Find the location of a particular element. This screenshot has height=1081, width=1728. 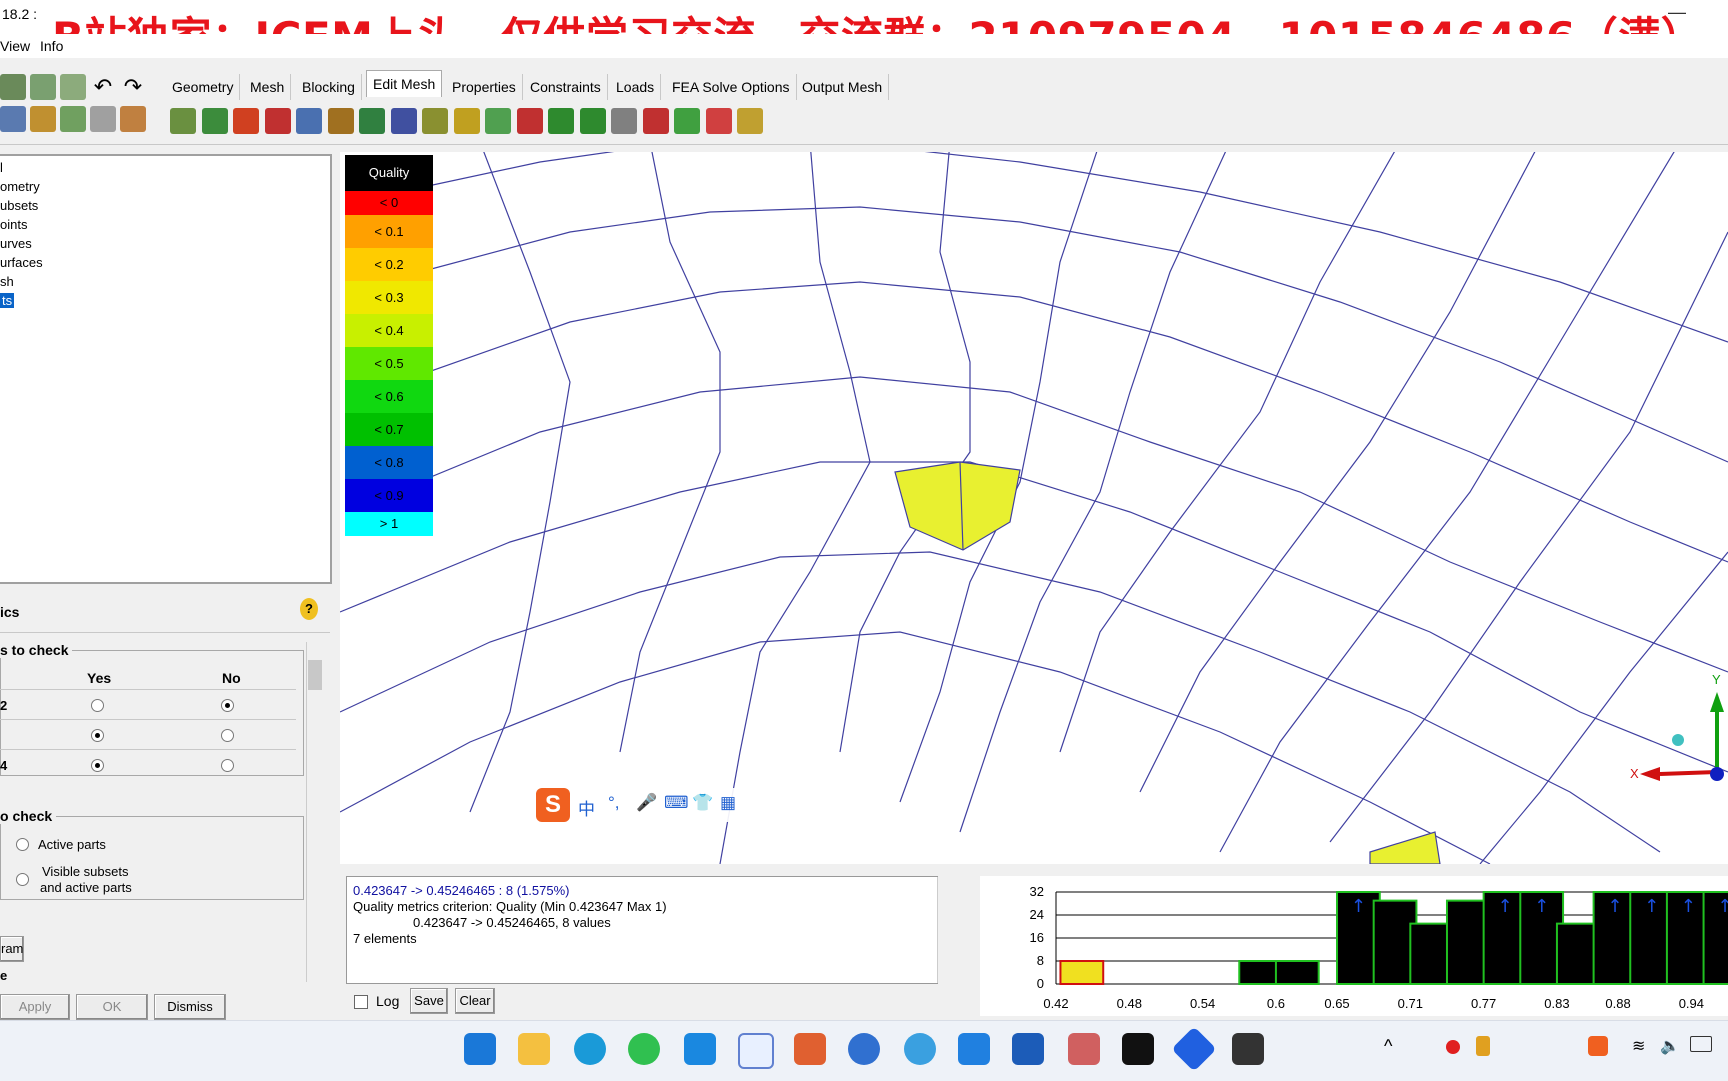

tab-constraints: Constraints is located at coordinates (566, 87).